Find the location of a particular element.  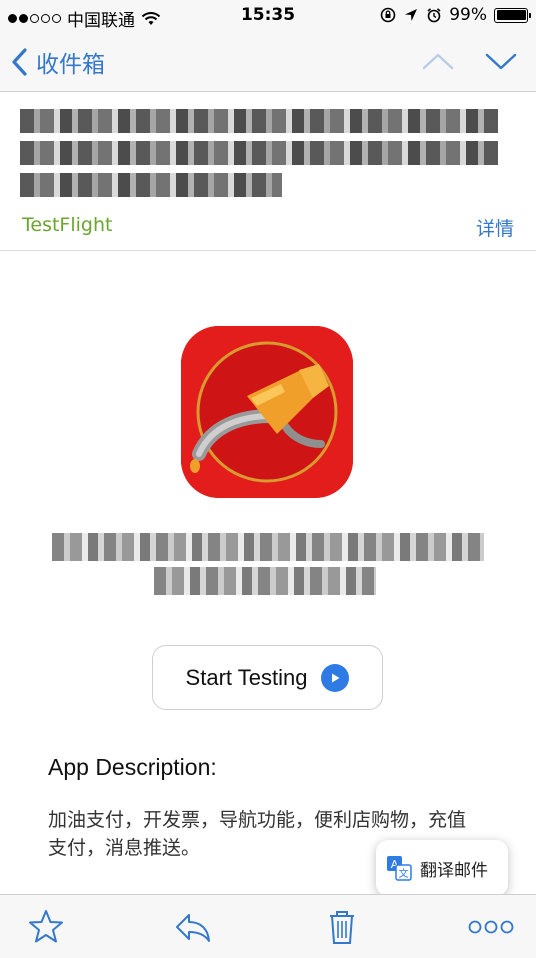

battery-percent: 99% is located at coordinates (468, 15).